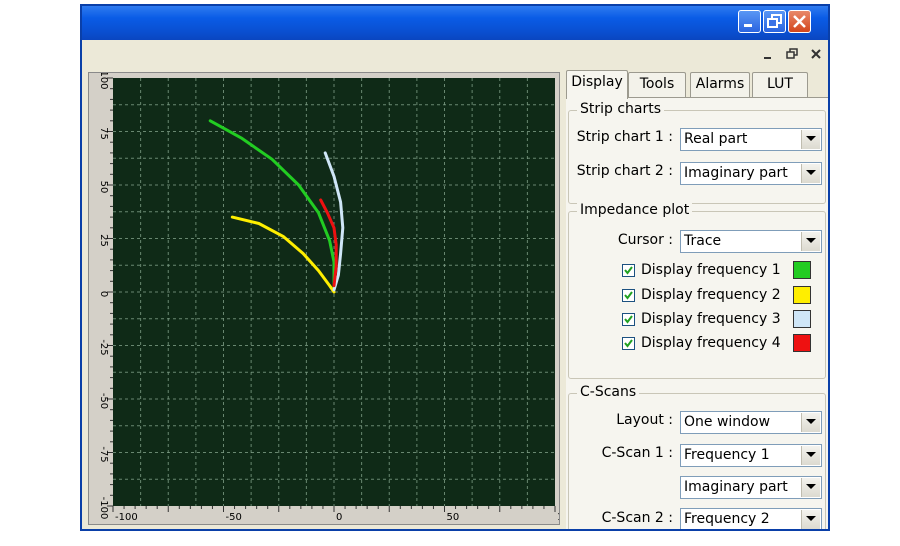  Describe the element at coordinates (736, 173) in the screenshot. I see `strip-chart-2-value: Imaginary part` at that location.